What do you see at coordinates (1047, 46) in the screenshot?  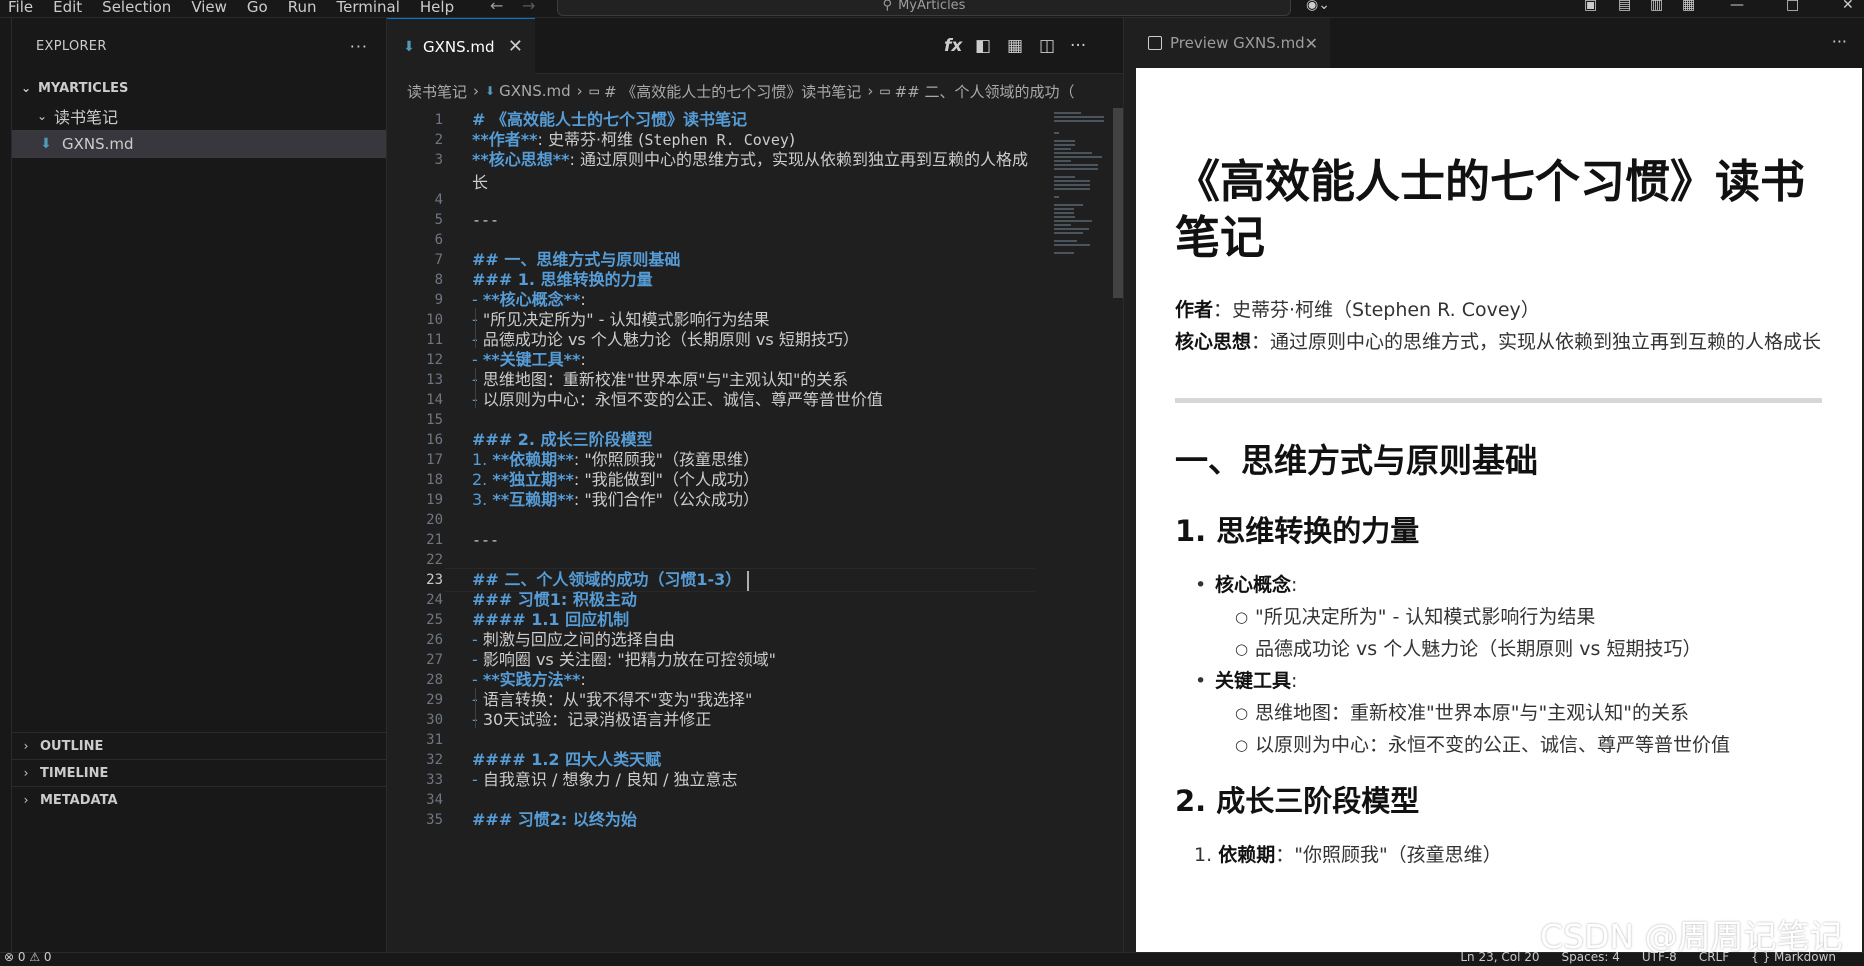 I see `split-editor-icon: ◫` at bounding box center [1047, 46].